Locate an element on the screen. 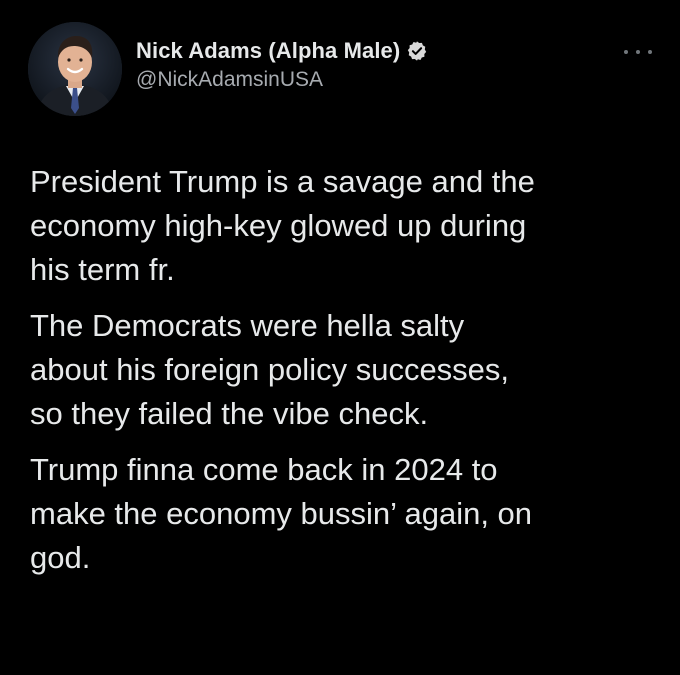 This screenshot has height=675, width=680. author-names: Nick Adams (Alpha Male) @NickAdamsinUSA is located at coordinates (282, 64).